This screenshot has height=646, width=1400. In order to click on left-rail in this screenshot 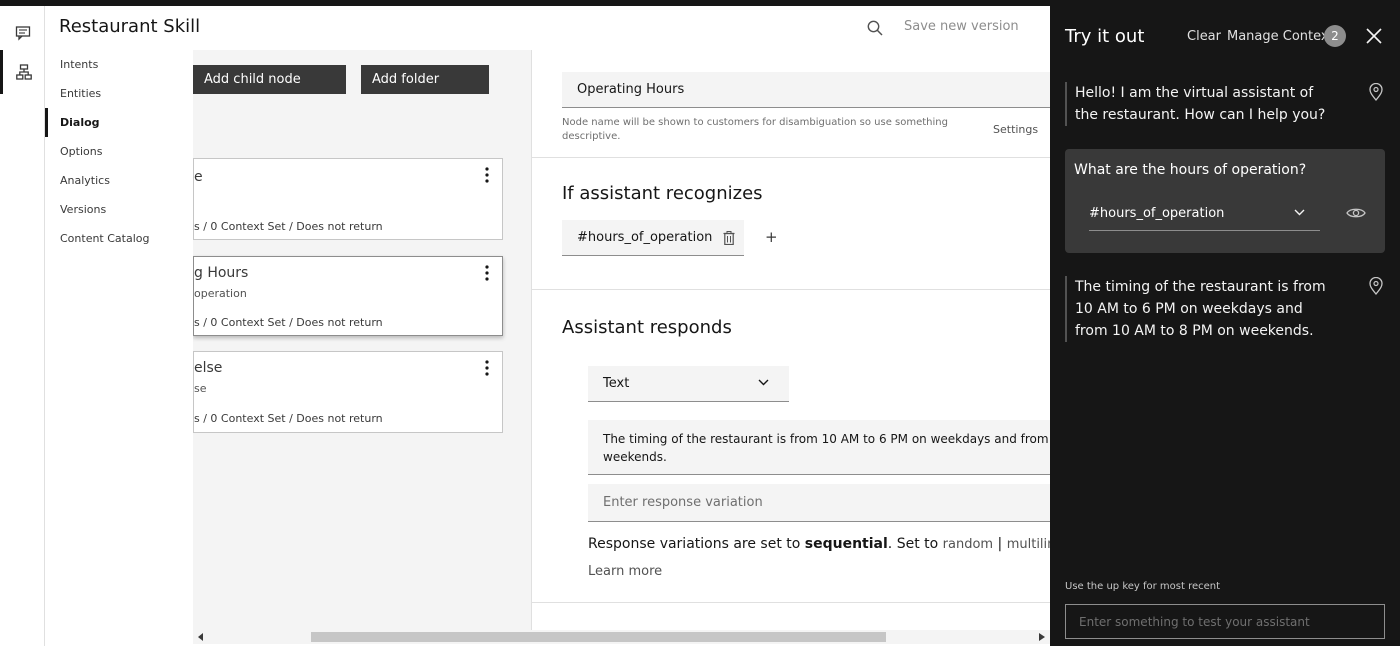, I will do `click(22, 326)`.